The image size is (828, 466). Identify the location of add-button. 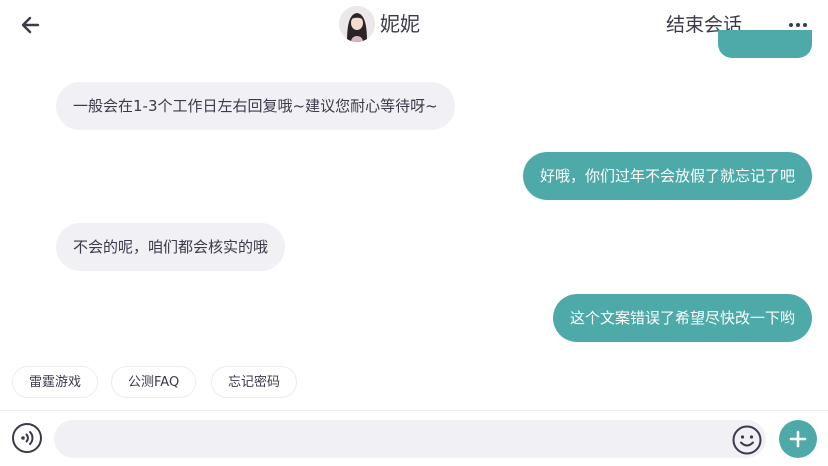
(798, 439).